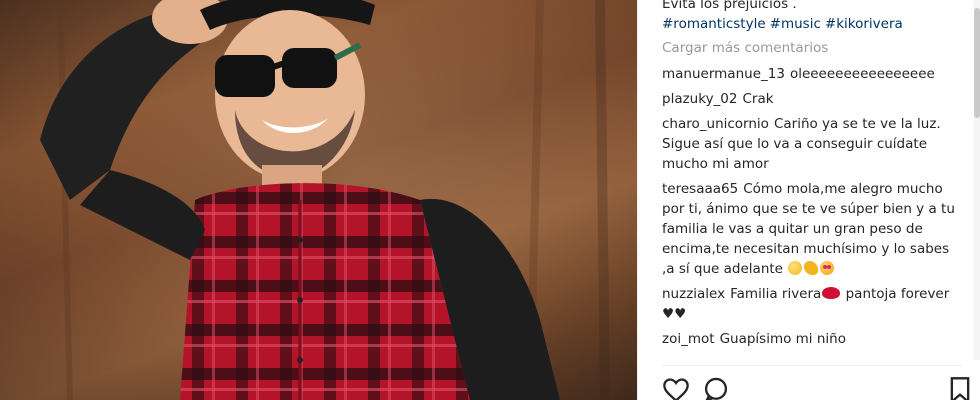 This screenshot has width=980, height=400. Describe the element at coordinates (977, 63) in the screenshot. I see `comments-scrollbar-thumb` at that location.